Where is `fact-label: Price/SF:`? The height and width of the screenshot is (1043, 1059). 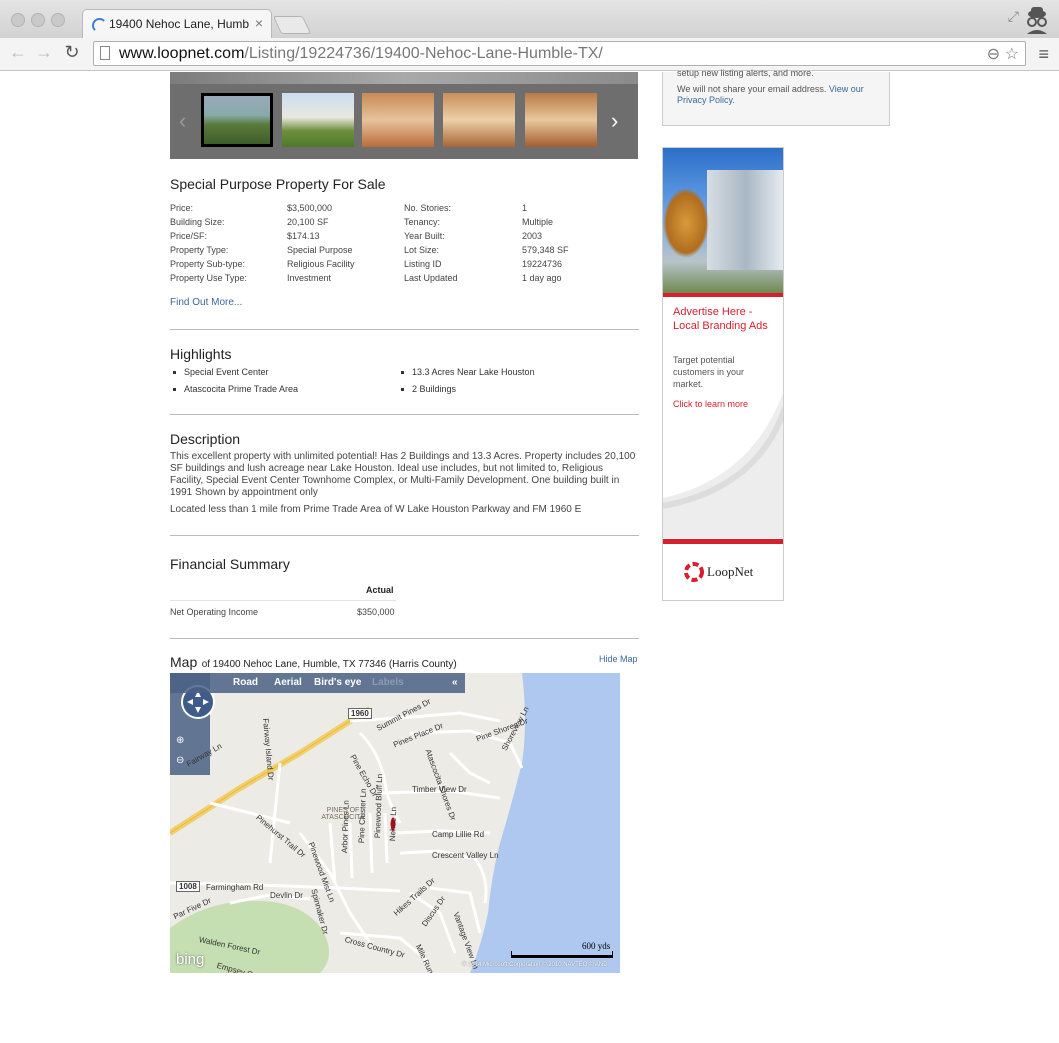
fact-label: Price/SF: is located at coordinates (189, 236).